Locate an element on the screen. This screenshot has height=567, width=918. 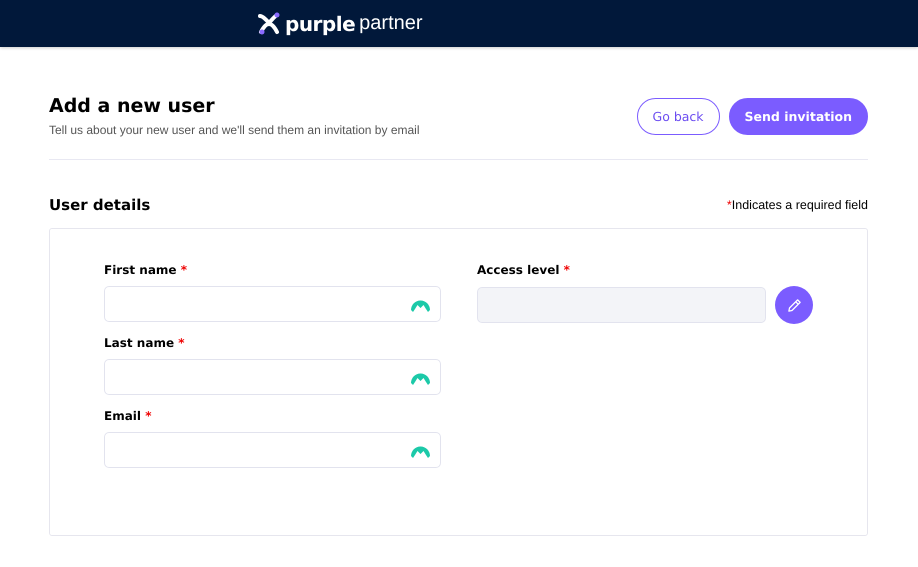
section-title: User details is located at coordinates (99, 205).